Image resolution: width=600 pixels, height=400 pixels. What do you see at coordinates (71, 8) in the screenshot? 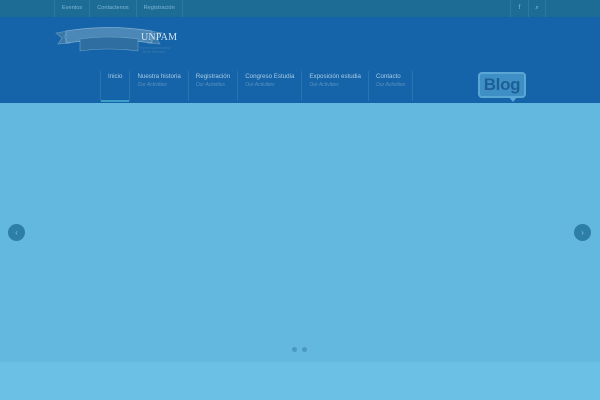
I see `top-link-eventos: Eventos` at bounding box center [71, 8].